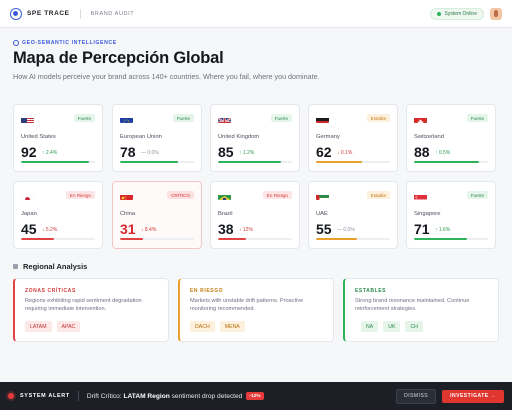  I want to click on dismiss-button: DISMISS, so click(416, 396).